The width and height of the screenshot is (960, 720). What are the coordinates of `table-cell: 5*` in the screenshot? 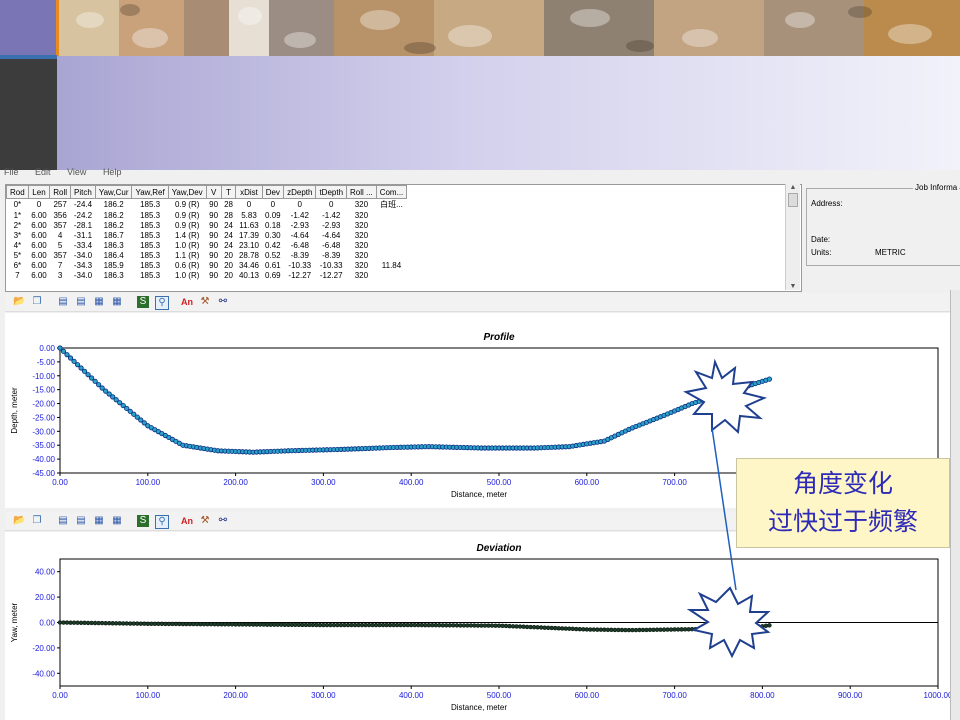 It's located at (17, 255).